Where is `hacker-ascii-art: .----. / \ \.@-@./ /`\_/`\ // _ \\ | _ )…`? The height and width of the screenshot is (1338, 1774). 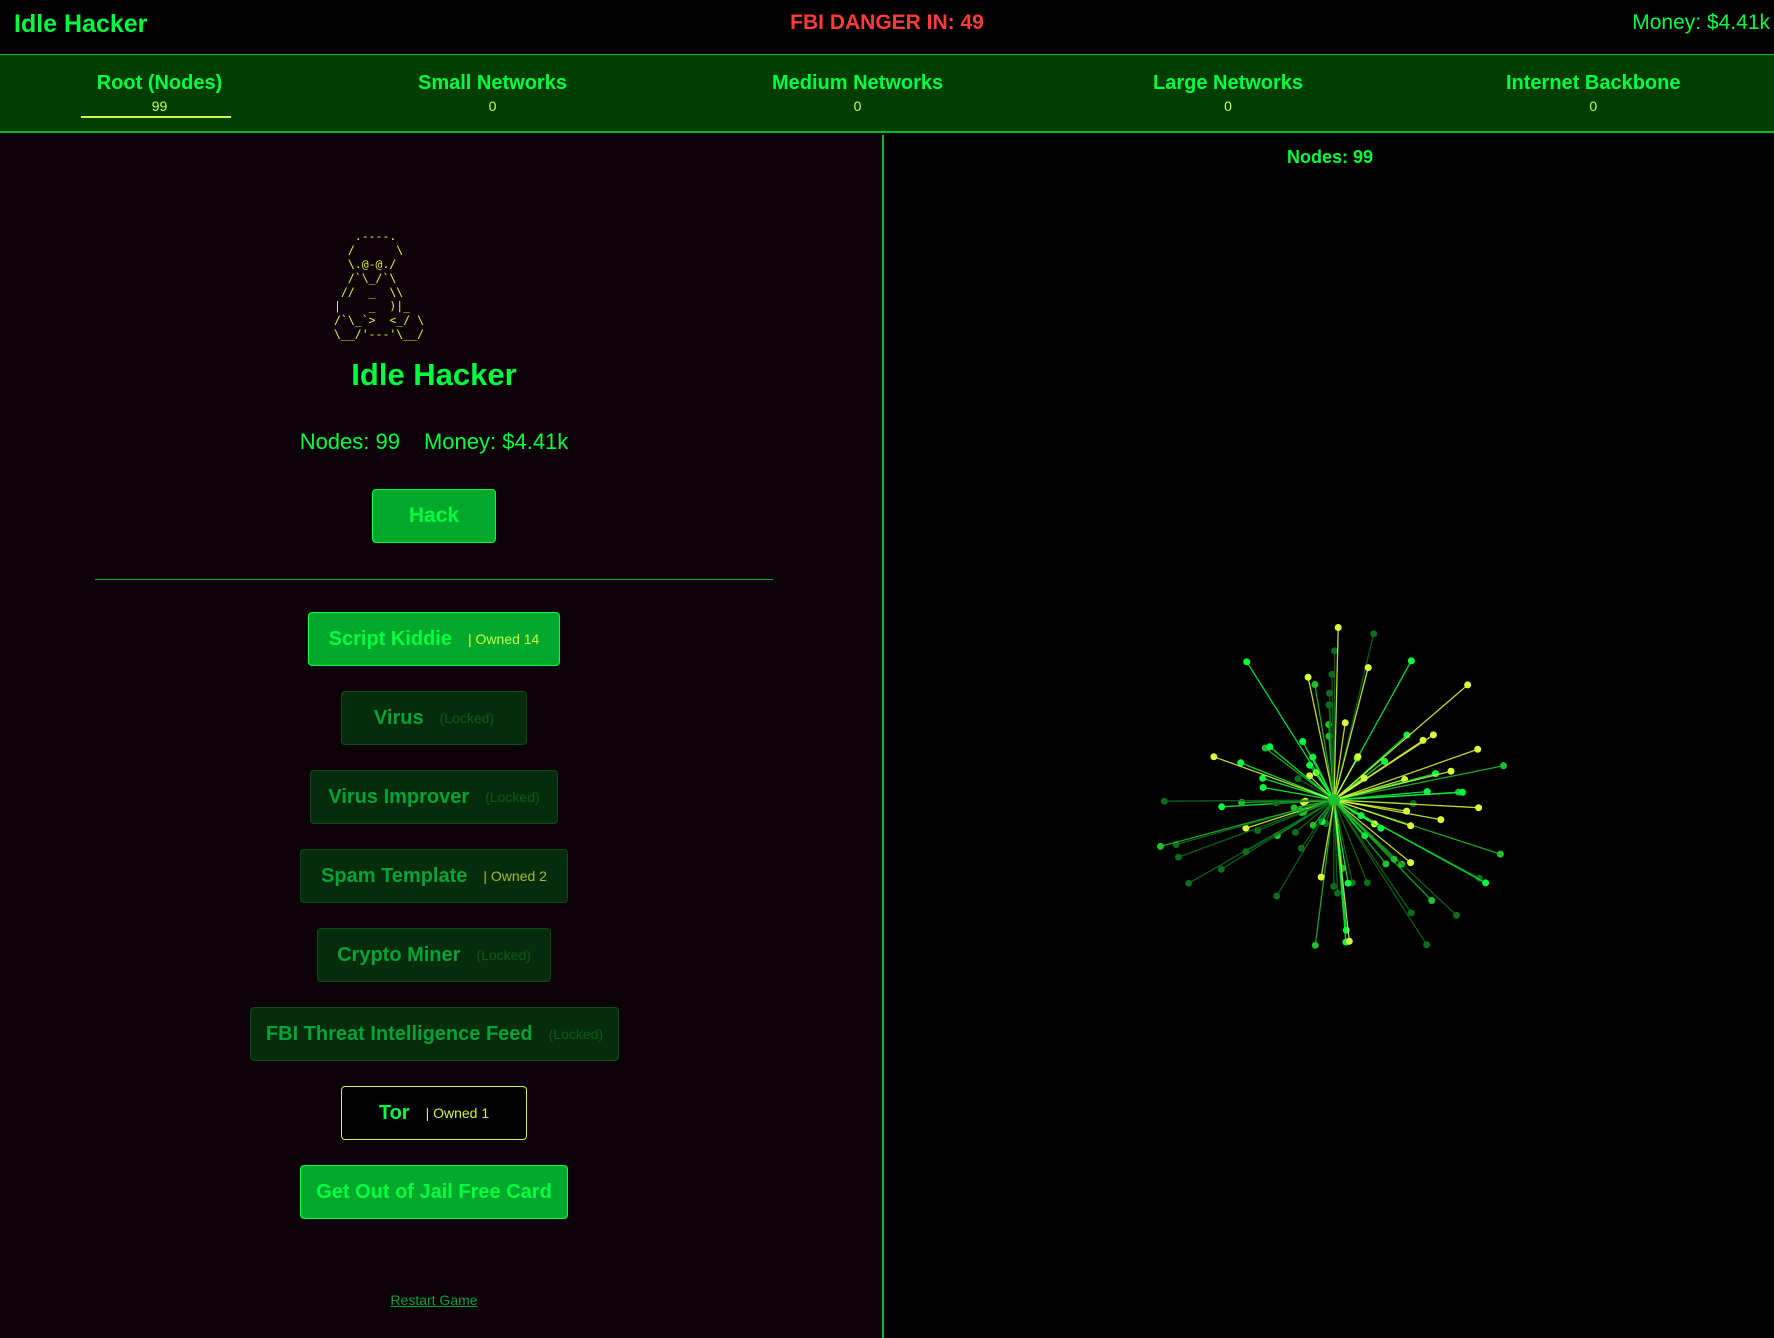
hacker-ascii-art: .----. / \ \.@-@./ /`\_/`\ // _ \\ | _ )… is located at coordinates (379, 285).